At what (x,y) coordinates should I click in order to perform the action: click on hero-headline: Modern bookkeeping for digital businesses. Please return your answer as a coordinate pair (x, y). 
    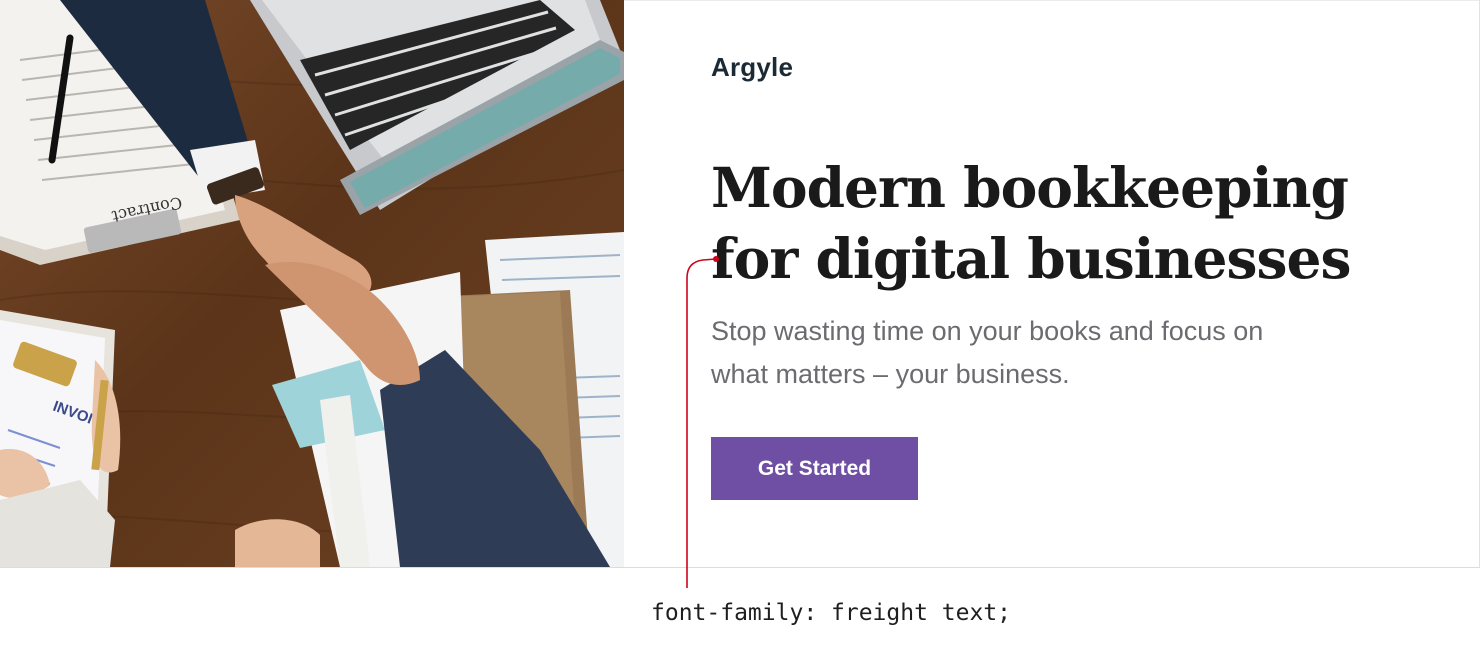
    Looking at the image, I should click on (1041, 223).